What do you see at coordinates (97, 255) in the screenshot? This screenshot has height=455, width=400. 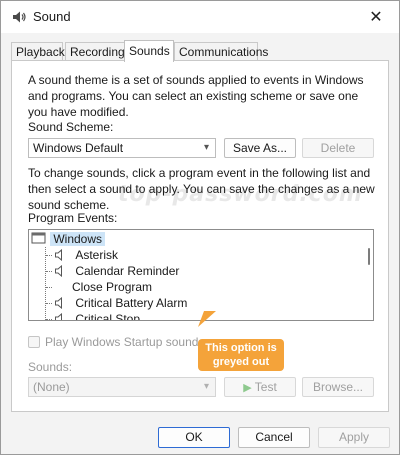 I see `event-asterisk: Asterisk` at bounding box center [97, 255].